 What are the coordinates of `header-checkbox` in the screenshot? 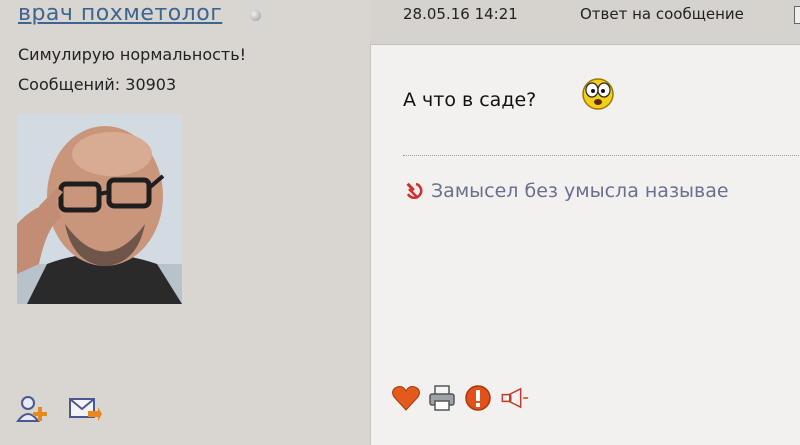 It's located at (797, 15).